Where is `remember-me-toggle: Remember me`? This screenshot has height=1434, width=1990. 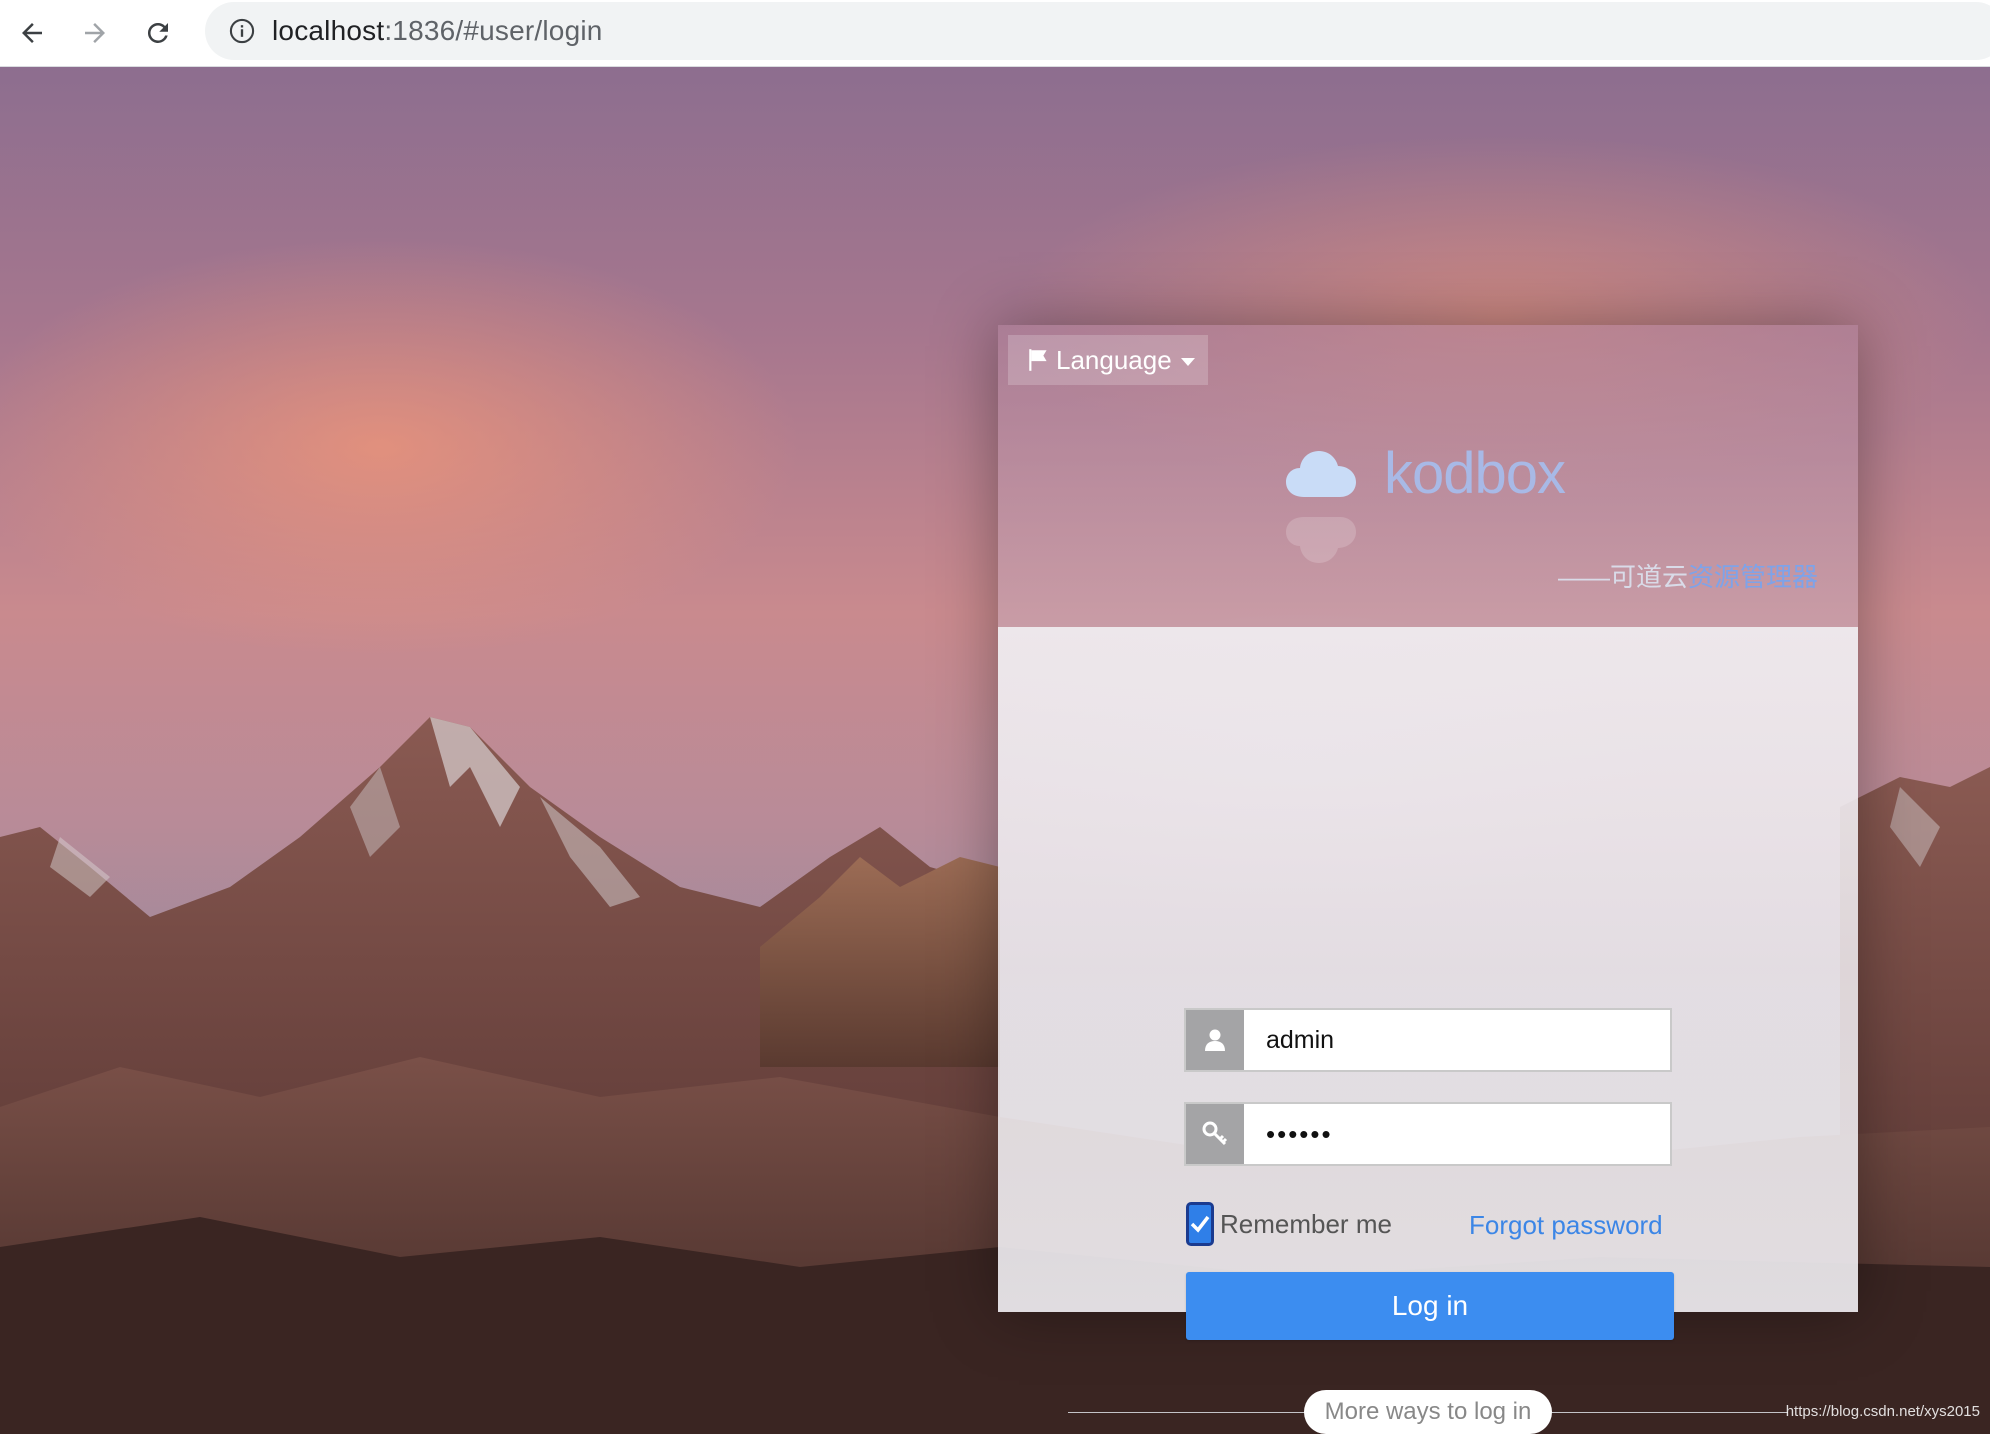 remember-me-toggle: Remember me is located at coordinates (1289, 1224).